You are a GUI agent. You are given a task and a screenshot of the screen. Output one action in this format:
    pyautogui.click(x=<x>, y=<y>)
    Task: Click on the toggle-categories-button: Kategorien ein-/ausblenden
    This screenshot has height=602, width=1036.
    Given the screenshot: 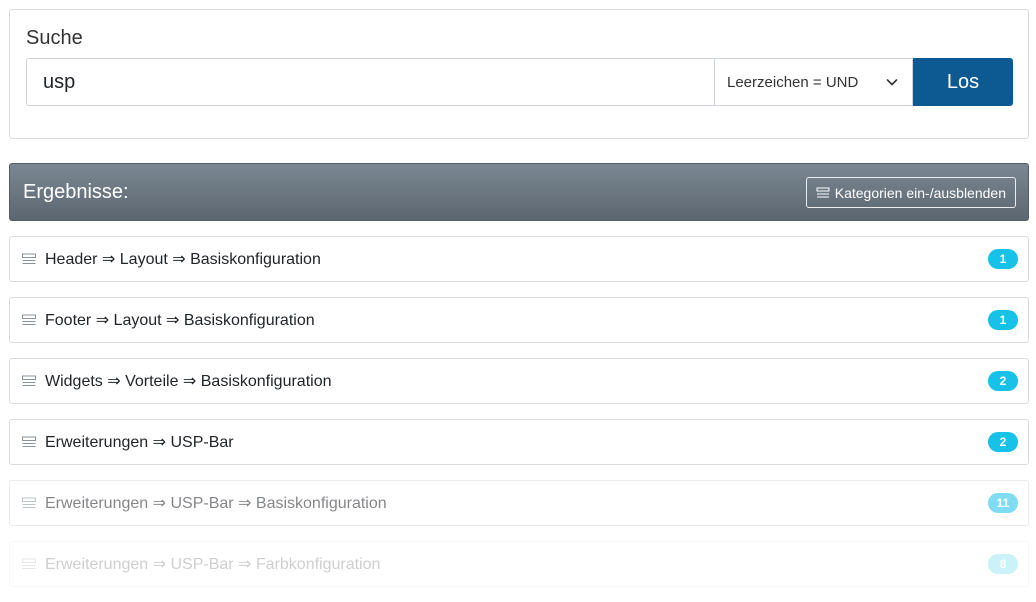 What is the action you would take?
    pyautogui.click(x=910, y=192)
    